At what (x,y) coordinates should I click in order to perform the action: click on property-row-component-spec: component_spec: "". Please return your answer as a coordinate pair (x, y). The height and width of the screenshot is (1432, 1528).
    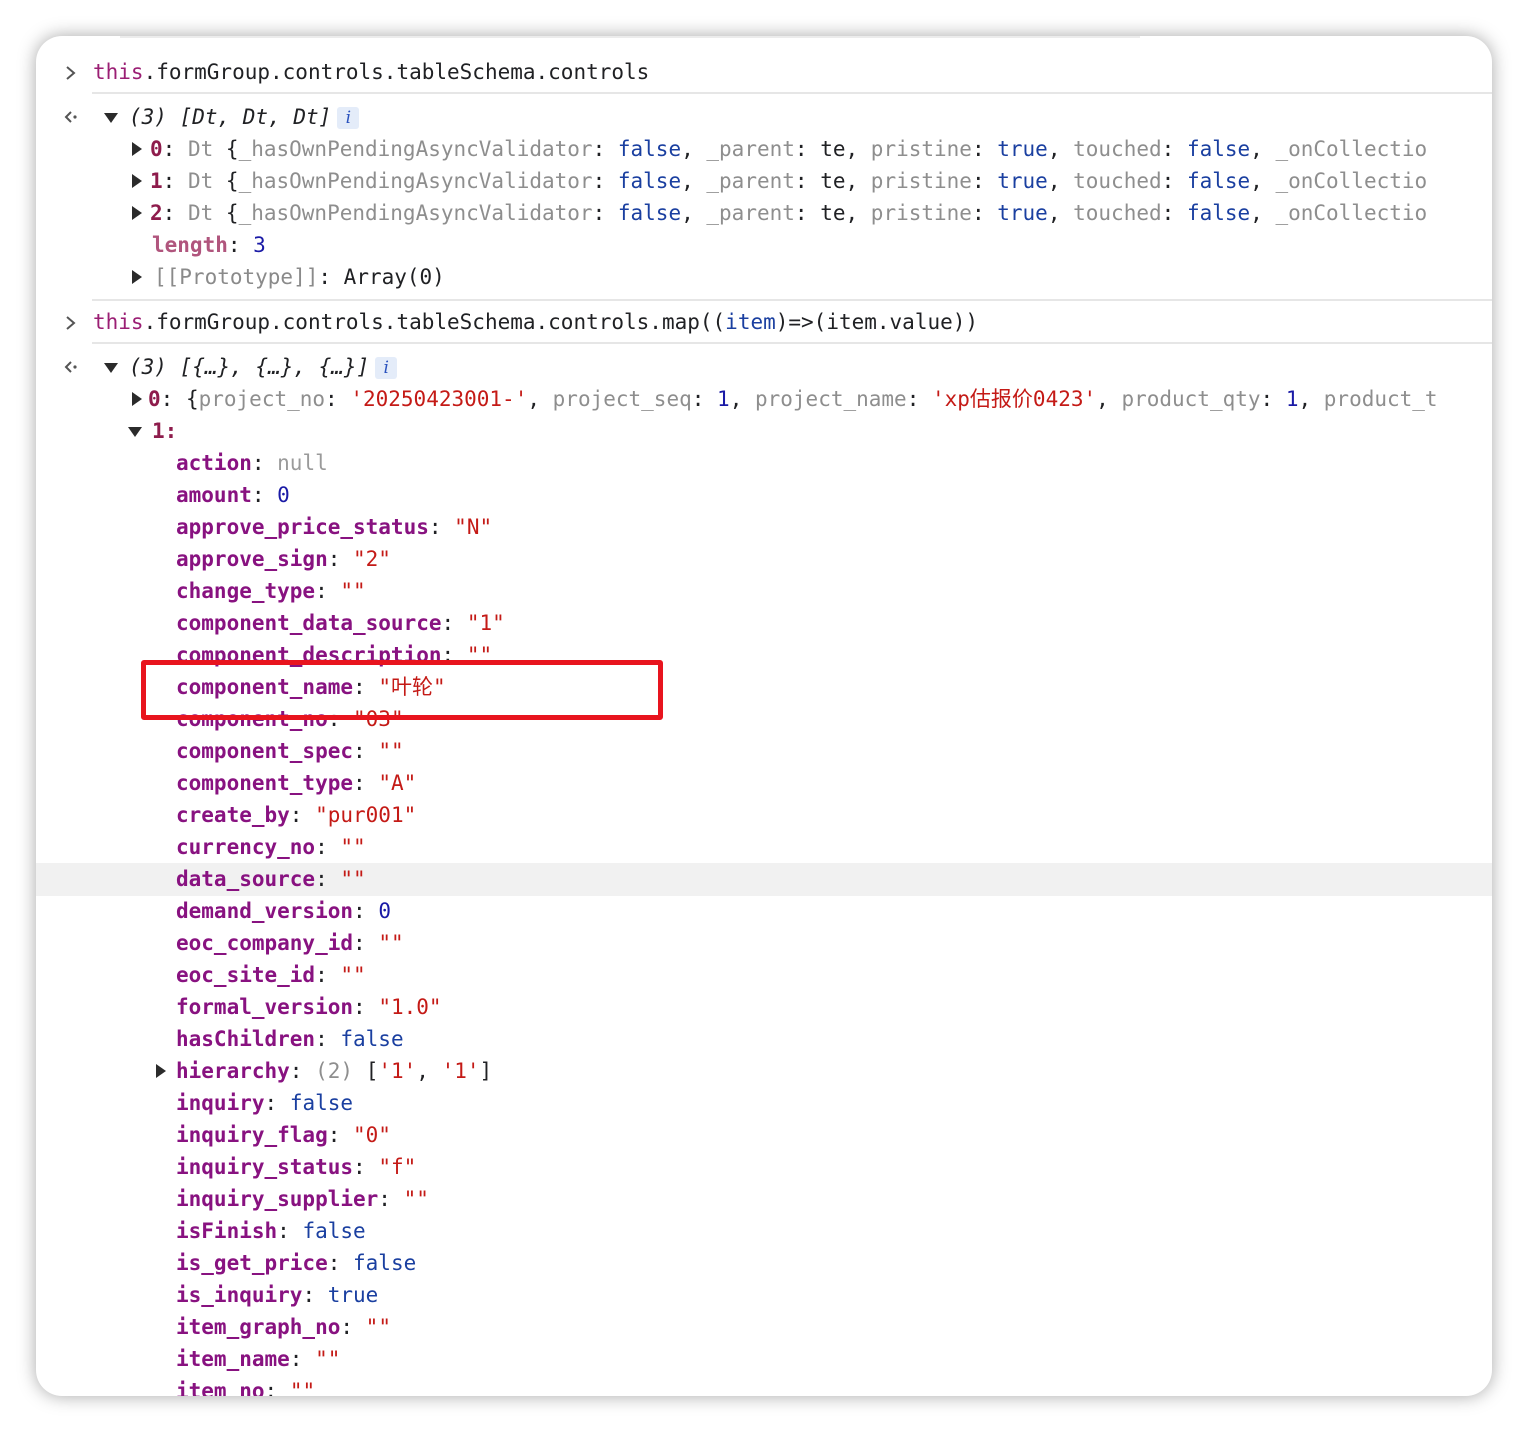
    Looking at the image, I should click on (764, 751).